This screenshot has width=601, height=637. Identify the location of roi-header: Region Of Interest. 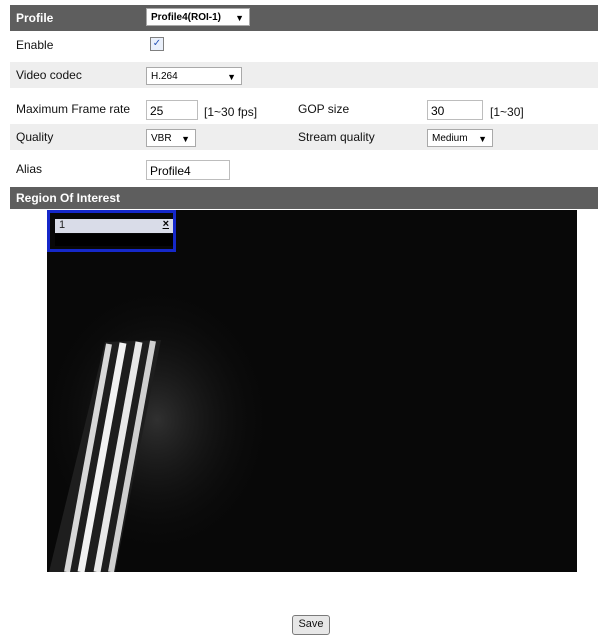
(304, 198).